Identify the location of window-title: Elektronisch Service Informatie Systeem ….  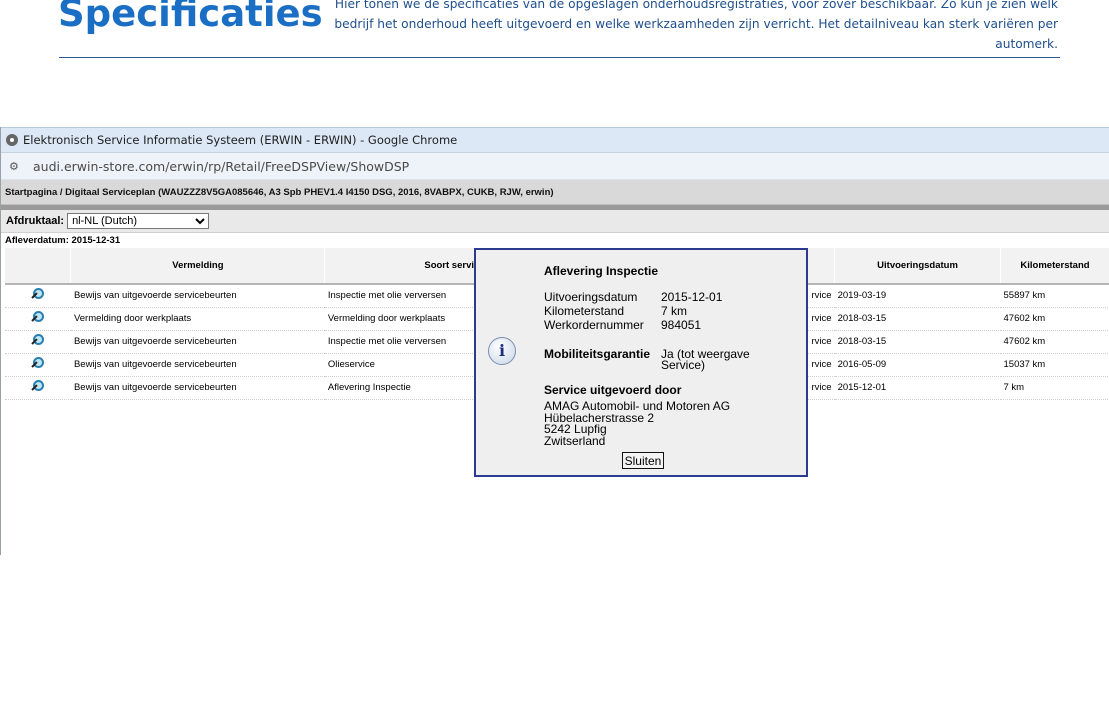
(240, 140).